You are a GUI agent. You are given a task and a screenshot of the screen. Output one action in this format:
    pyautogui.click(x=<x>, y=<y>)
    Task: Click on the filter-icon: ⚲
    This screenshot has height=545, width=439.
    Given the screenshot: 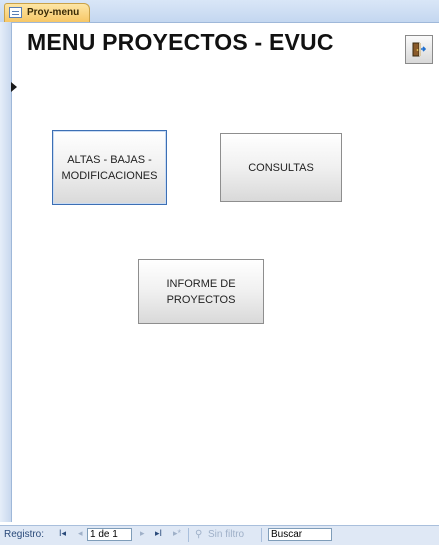 What is the action you would take?
    pyautogui.click(x=198, y=534)
    